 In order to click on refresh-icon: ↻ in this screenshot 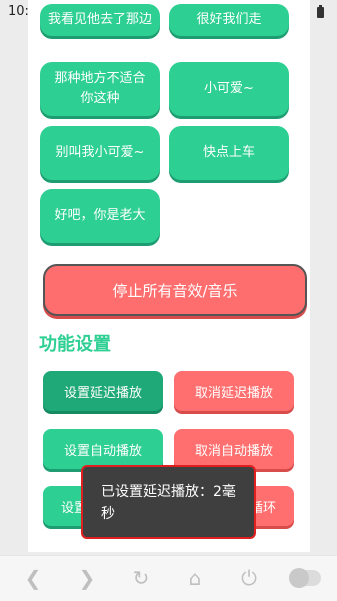, I will do `click(141, 578)`.